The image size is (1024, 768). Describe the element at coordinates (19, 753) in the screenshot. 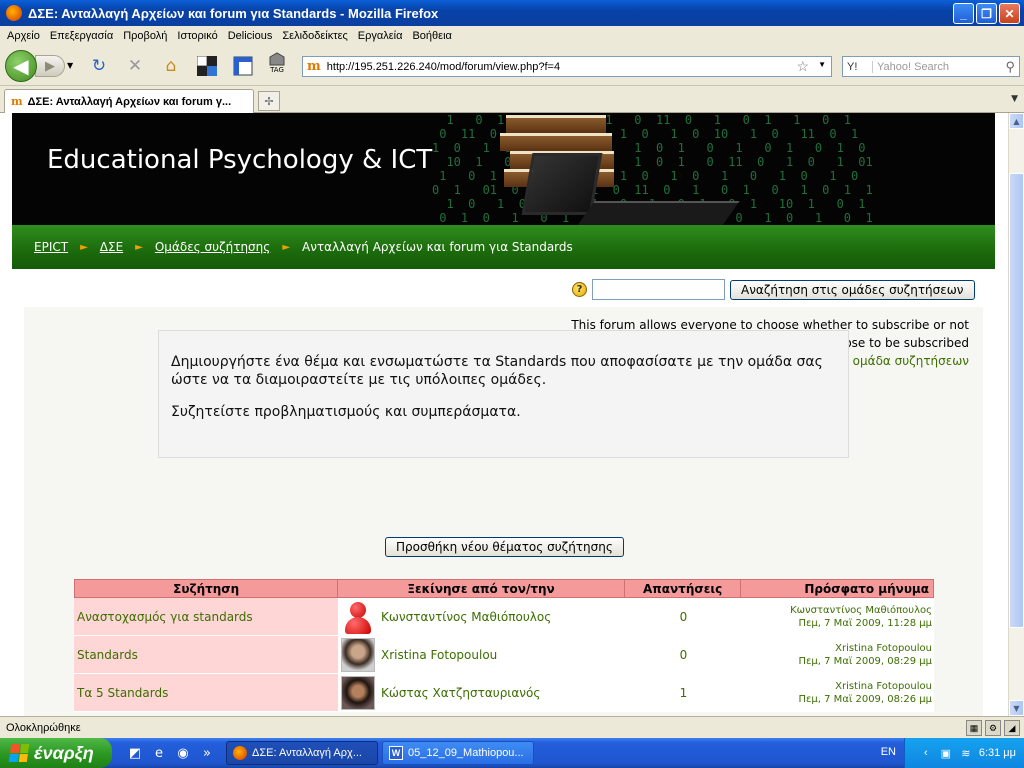

I see `windows-logo-icon` at that location.